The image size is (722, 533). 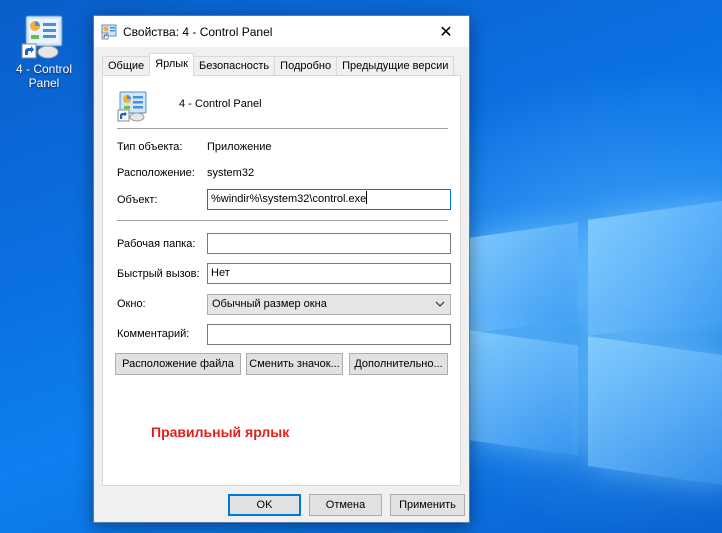 I want to click on target-field: %windir%\system32\control.exe, so click(x=329, y=199).